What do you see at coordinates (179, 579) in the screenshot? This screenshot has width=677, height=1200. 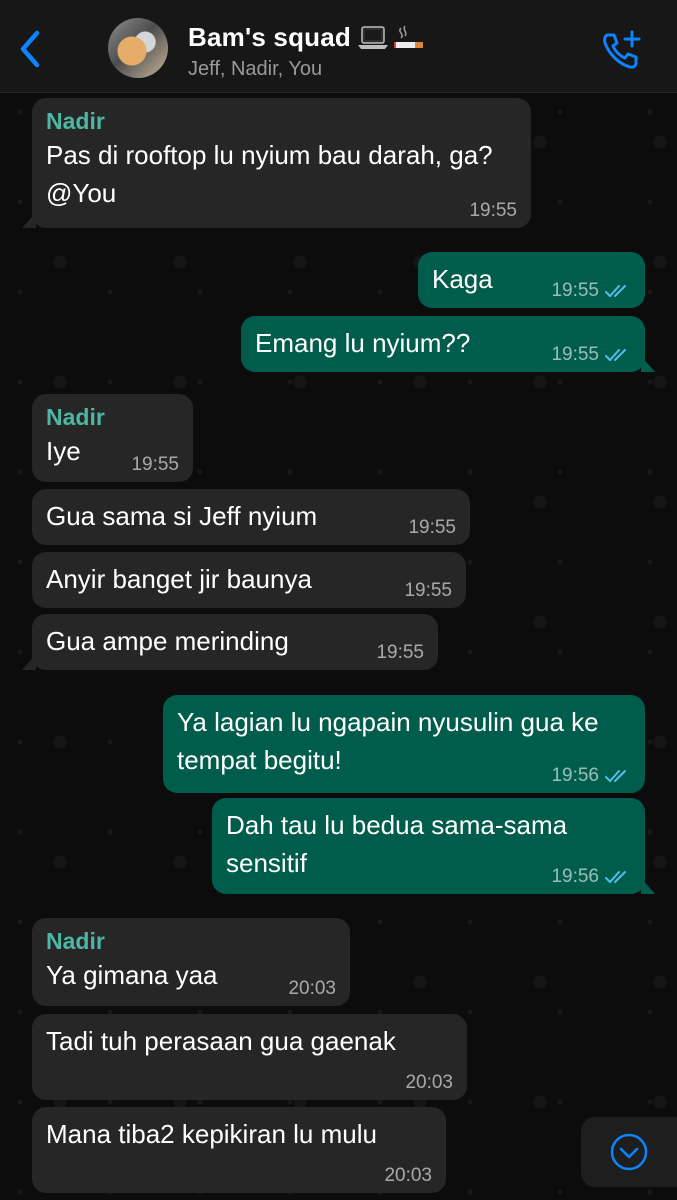 I see `message-text: Anyir banget jir baunya` at bounding box center [179, 579].